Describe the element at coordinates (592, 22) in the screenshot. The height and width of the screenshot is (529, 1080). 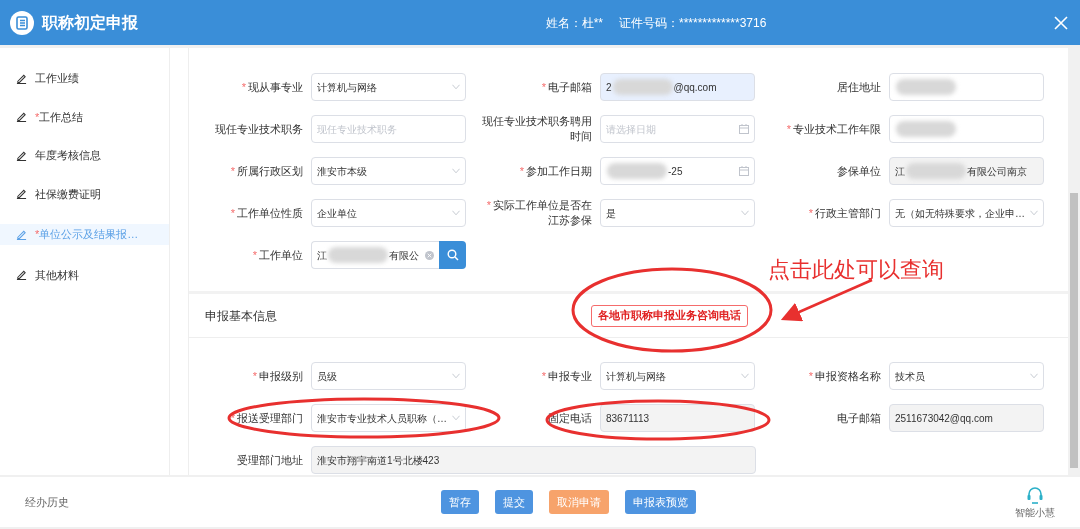
I see `name-value: 杜**` at that location.